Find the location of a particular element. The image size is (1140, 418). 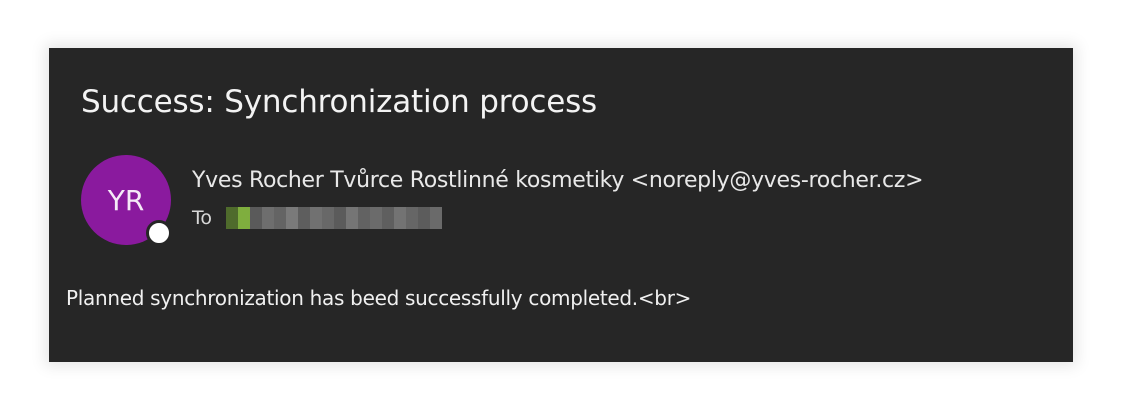

to-label: To is located at coordinates (202, 218).